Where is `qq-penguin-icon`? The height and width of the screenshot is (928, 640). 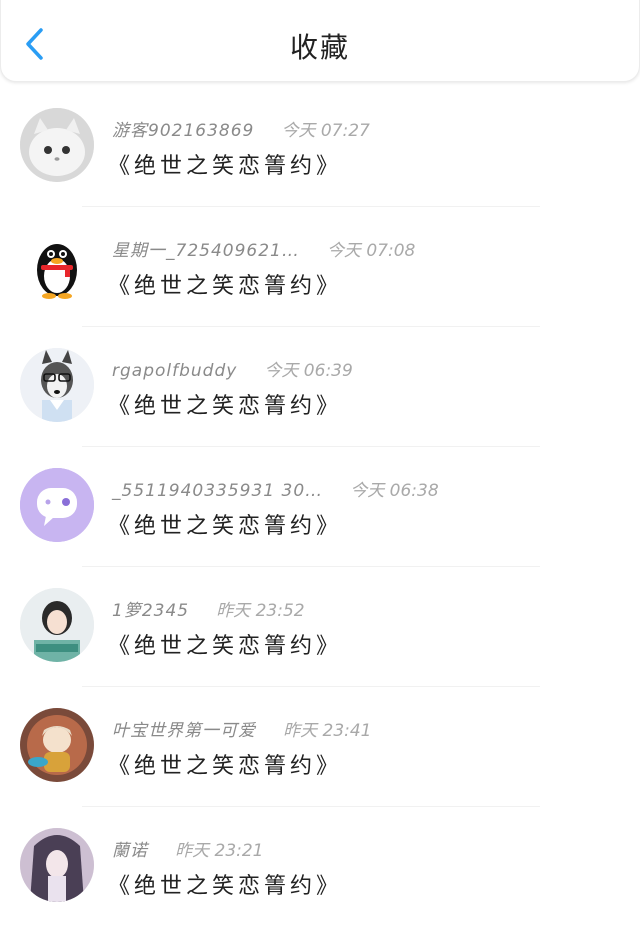 qq-penguin-icon is located at coordinates (57, 265).